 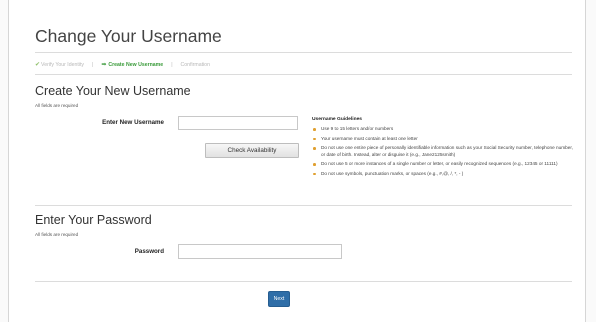 What do you see at coordinates (93, 220) in the screenshot?
I see `password-section-heading: Enter Your Password` at bounding box center [93, 220].